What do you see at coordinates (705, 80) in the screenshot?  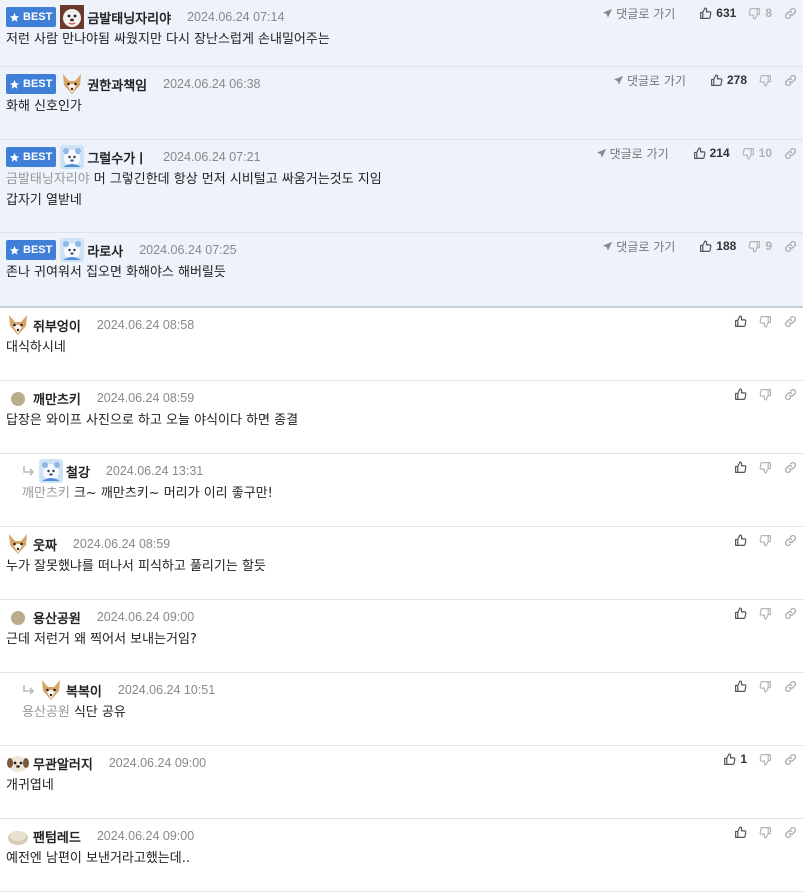 I see `comment-actions: 댓글로 가기 278` at bounding box center [705, 80].